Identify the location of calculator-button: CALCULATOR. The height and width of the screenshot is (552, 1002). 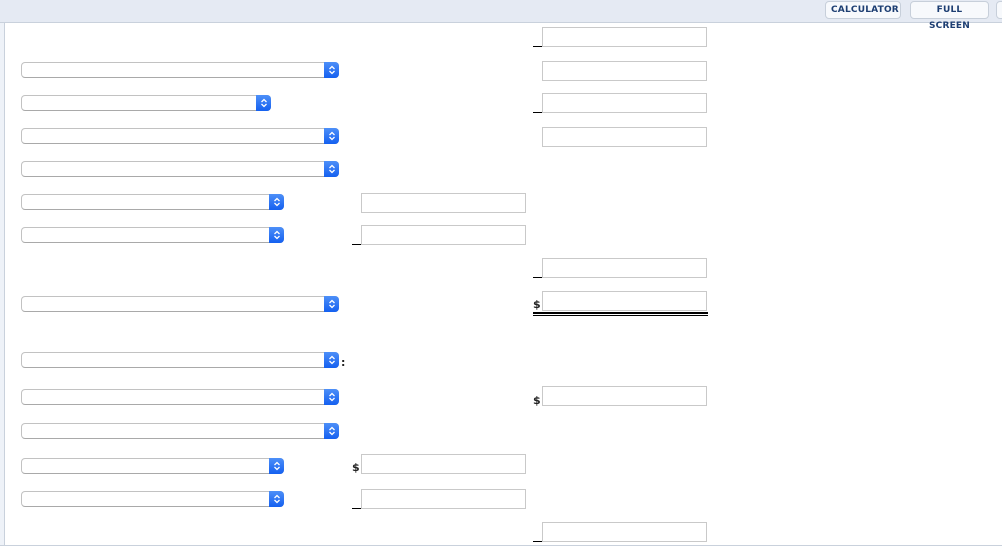
(863, 10).